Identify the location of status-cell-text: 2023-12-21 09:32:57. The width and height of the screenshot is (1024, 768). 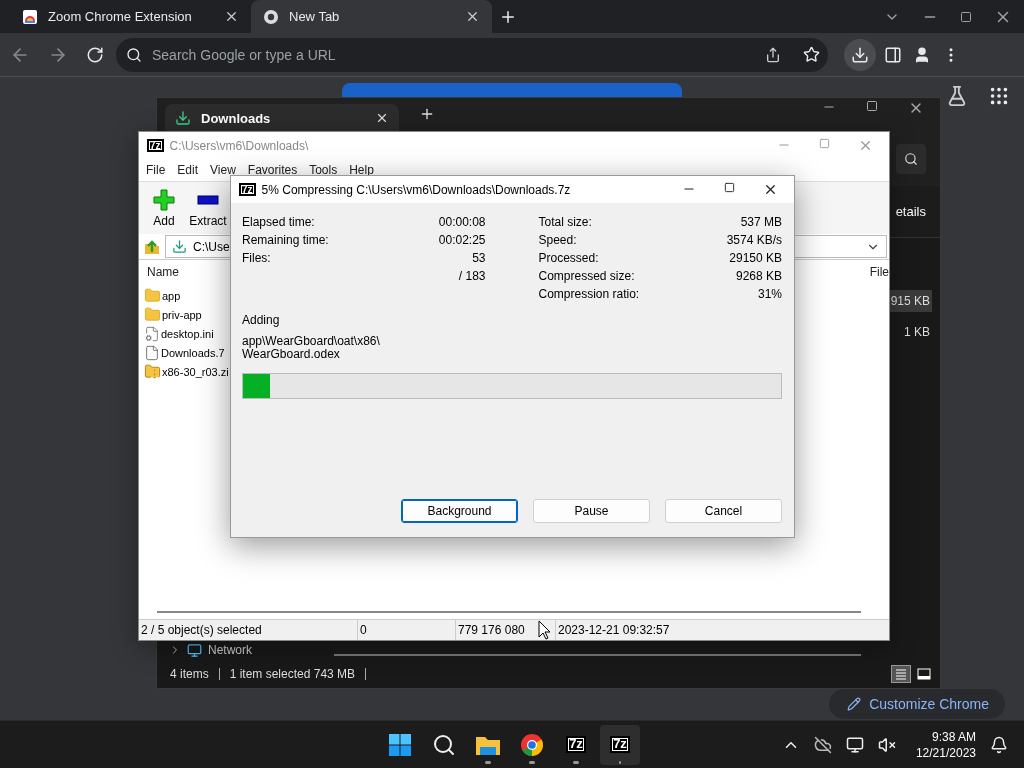
(614, 630).